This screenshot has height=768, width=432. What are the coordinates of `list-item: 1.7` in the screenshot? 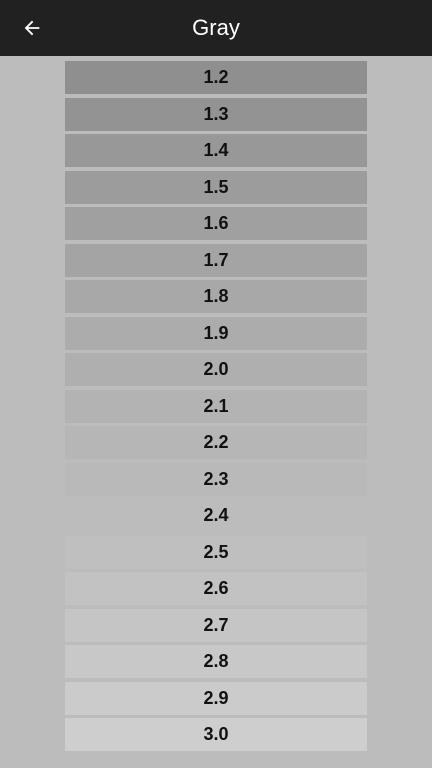 It's located at (216, 260).